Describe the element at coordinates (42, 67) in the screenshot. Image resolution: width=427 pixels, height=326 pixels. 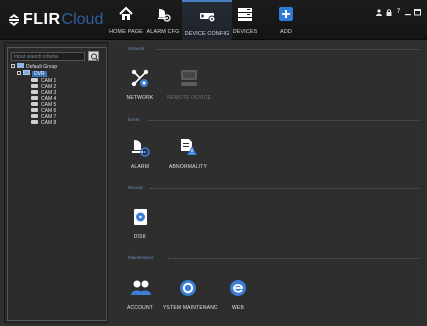
I see `group-label: Default Group` at that location.